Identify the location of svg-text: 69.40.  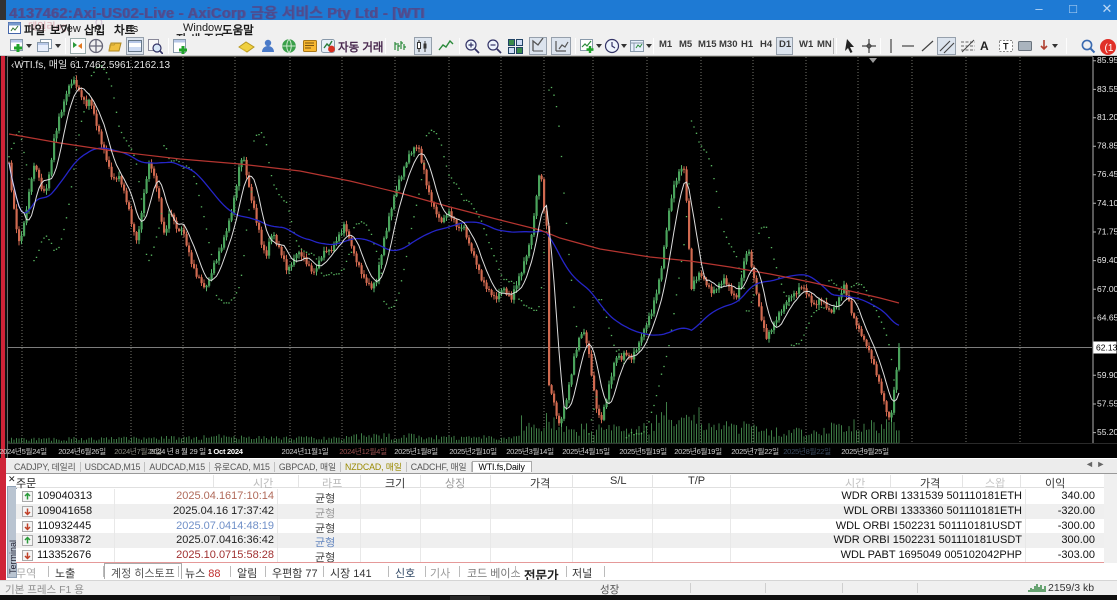
(1107, 260).